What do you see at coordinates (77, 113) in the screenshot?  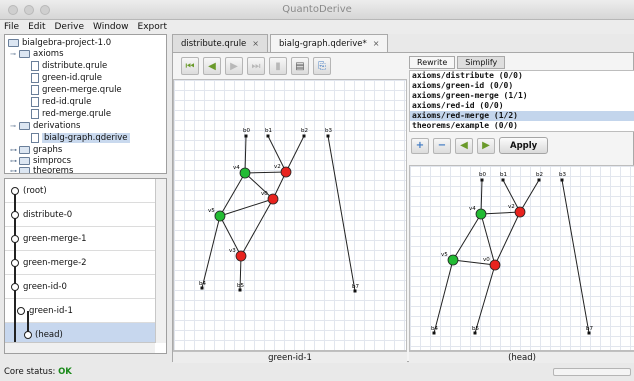 I see `tree-item-label: red-merge.qrule` at bounding box center [77, 113].